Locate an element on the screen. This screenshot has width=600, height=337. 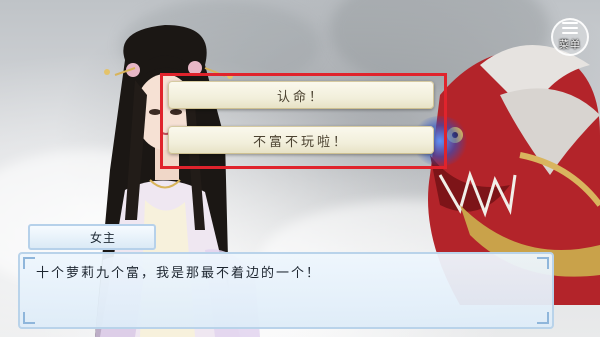
menu-label: 菜单 is located at coordinates (570, 45).